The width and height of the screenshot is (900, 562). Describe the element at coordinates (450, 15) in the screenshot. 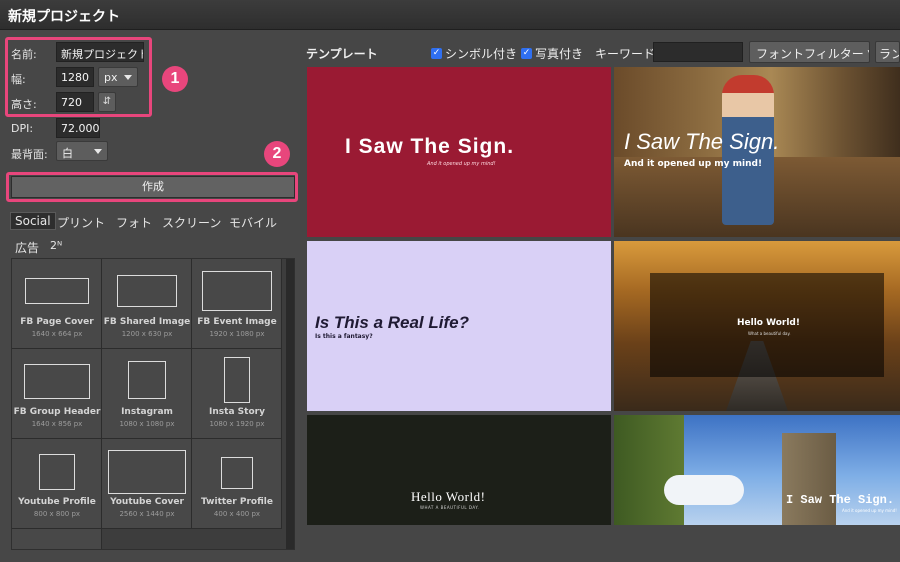

I see `title-bar: 新規プロジェクト` at that location.